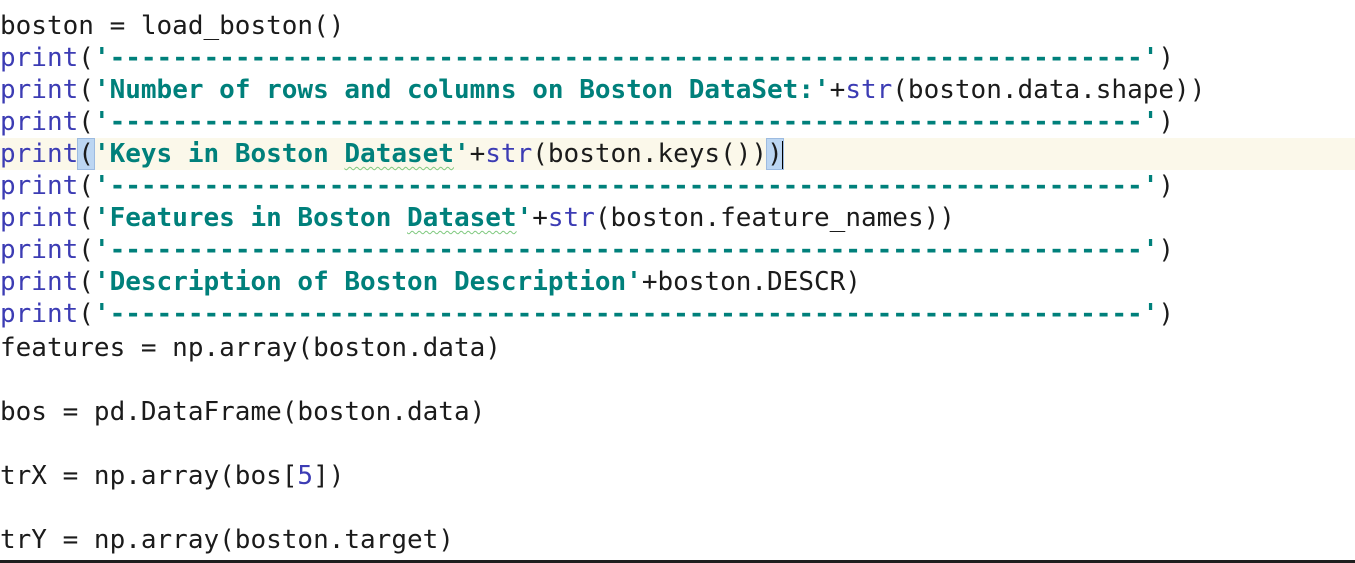  What do you see at coordinates (677, 26) in the screenshot?
I see `code-line-1: boston = load_boston()` at bounding box center [677, 26].